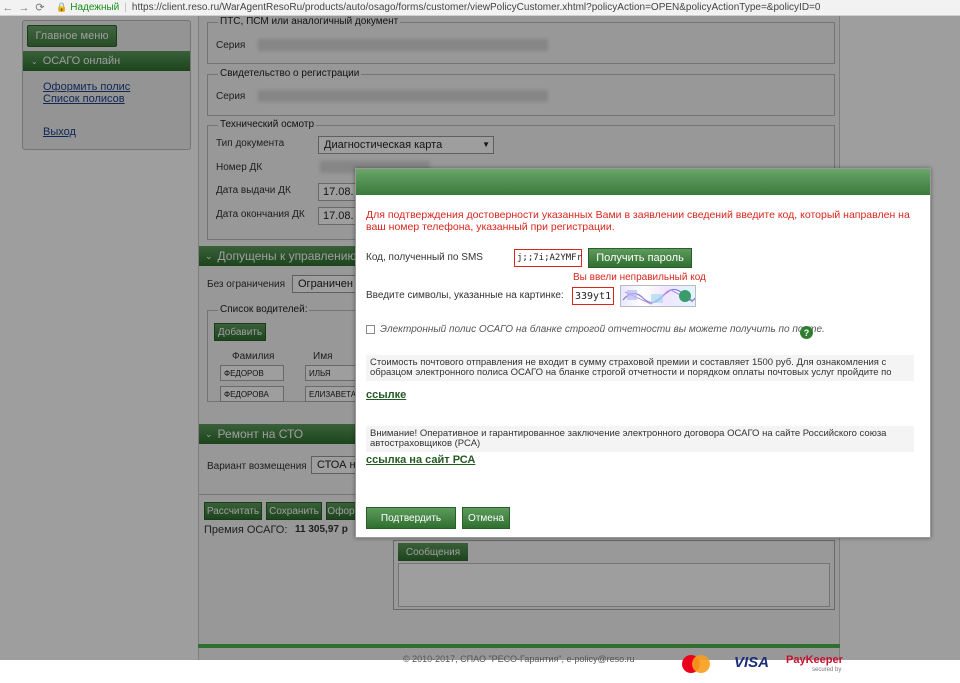 This screenshot has height=683, width=960. What do you see at coordinates (62, 7) in the screenshot?
I see `lock-icon: 🔒` at bounding box center [62, 7].